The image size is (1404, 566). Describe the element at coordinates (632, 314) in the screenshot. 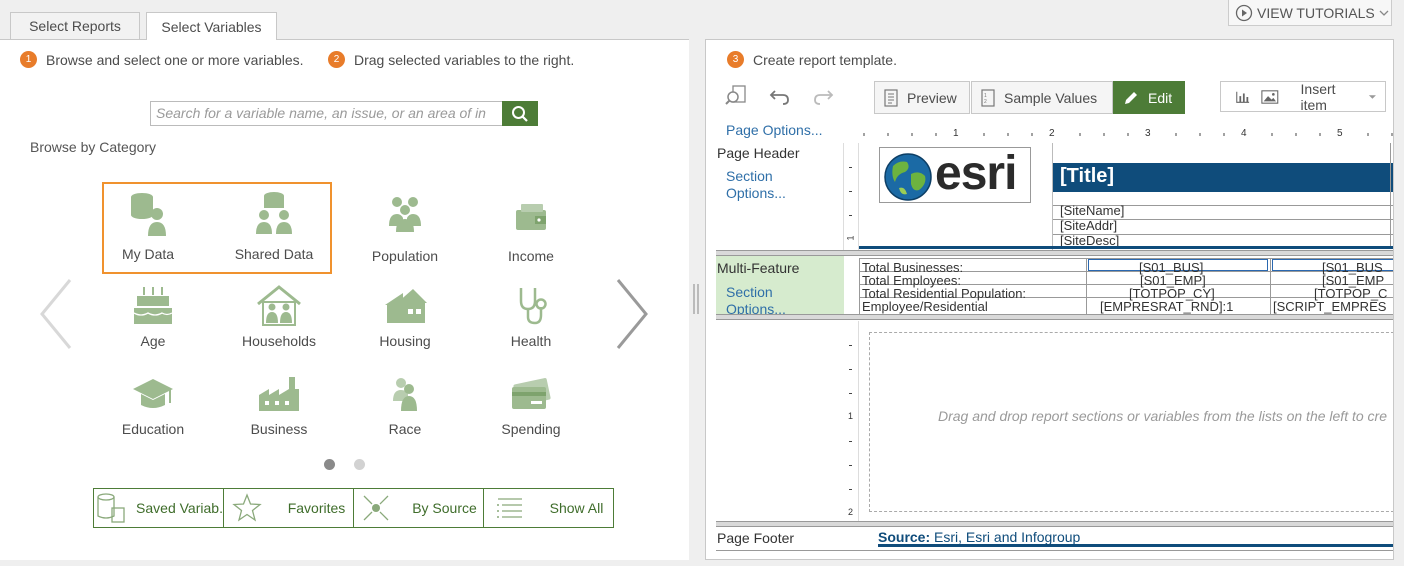

I see `carousel-next-arrow` at that location.